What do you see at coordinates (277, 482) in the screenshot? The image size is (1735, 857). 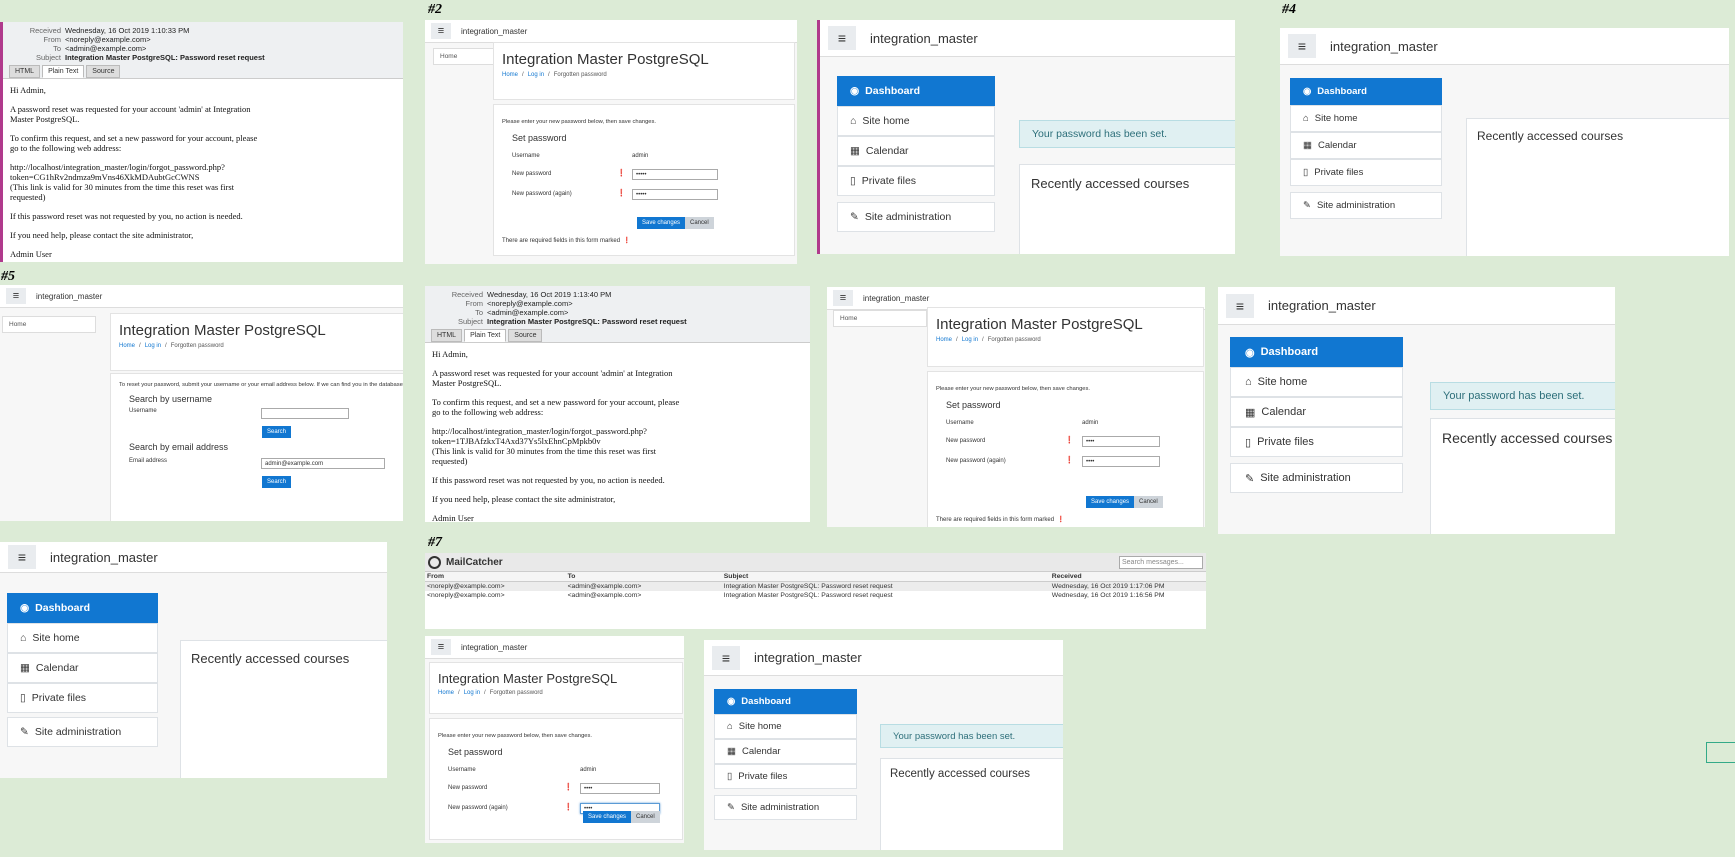 I see `search-email-button: Search` at bounding box center [277, 482].